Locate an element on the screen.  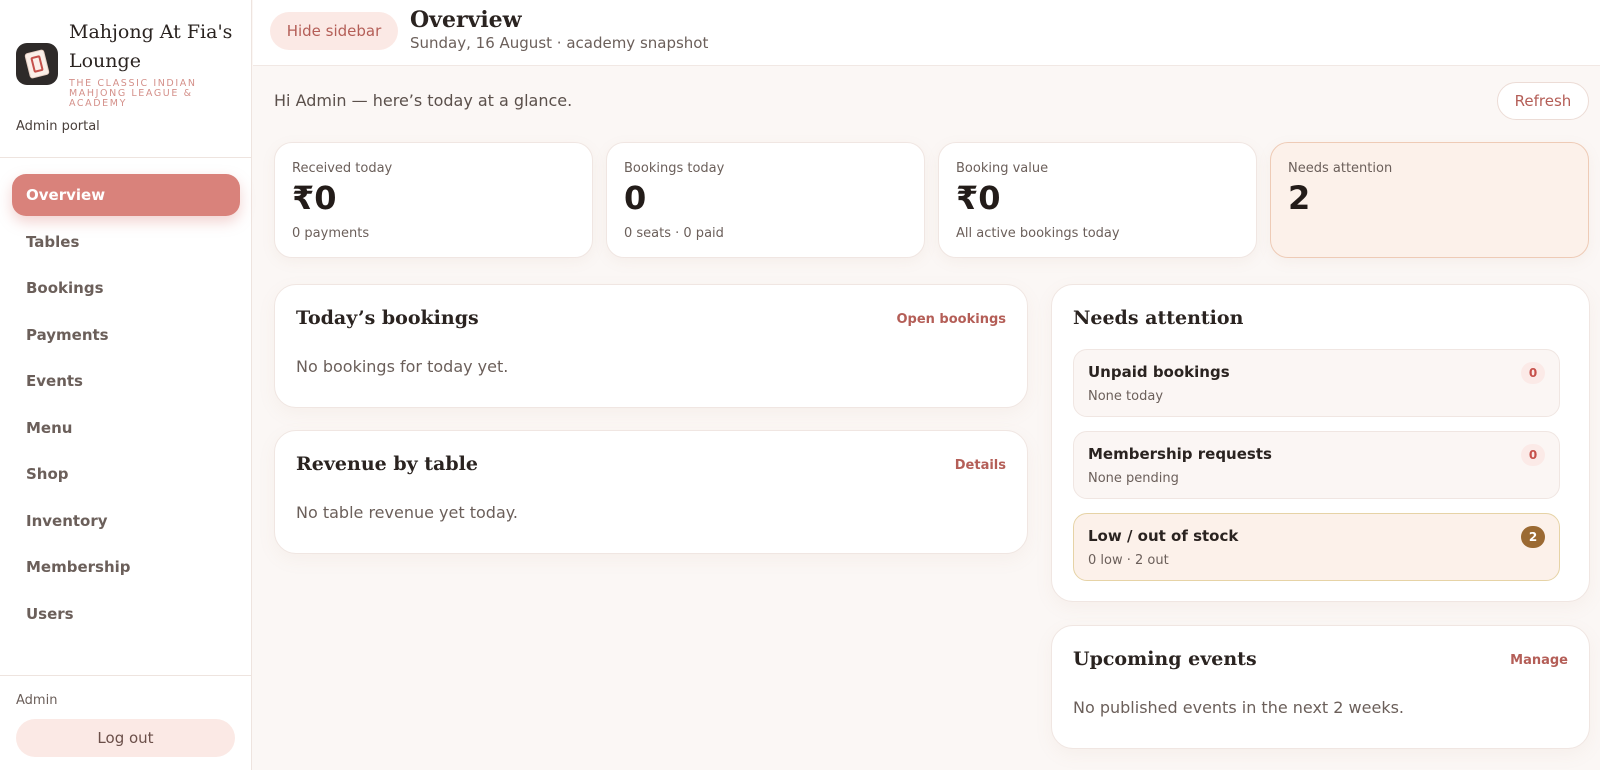
stat-label: Booking value is located at coordinates (1002, 168).